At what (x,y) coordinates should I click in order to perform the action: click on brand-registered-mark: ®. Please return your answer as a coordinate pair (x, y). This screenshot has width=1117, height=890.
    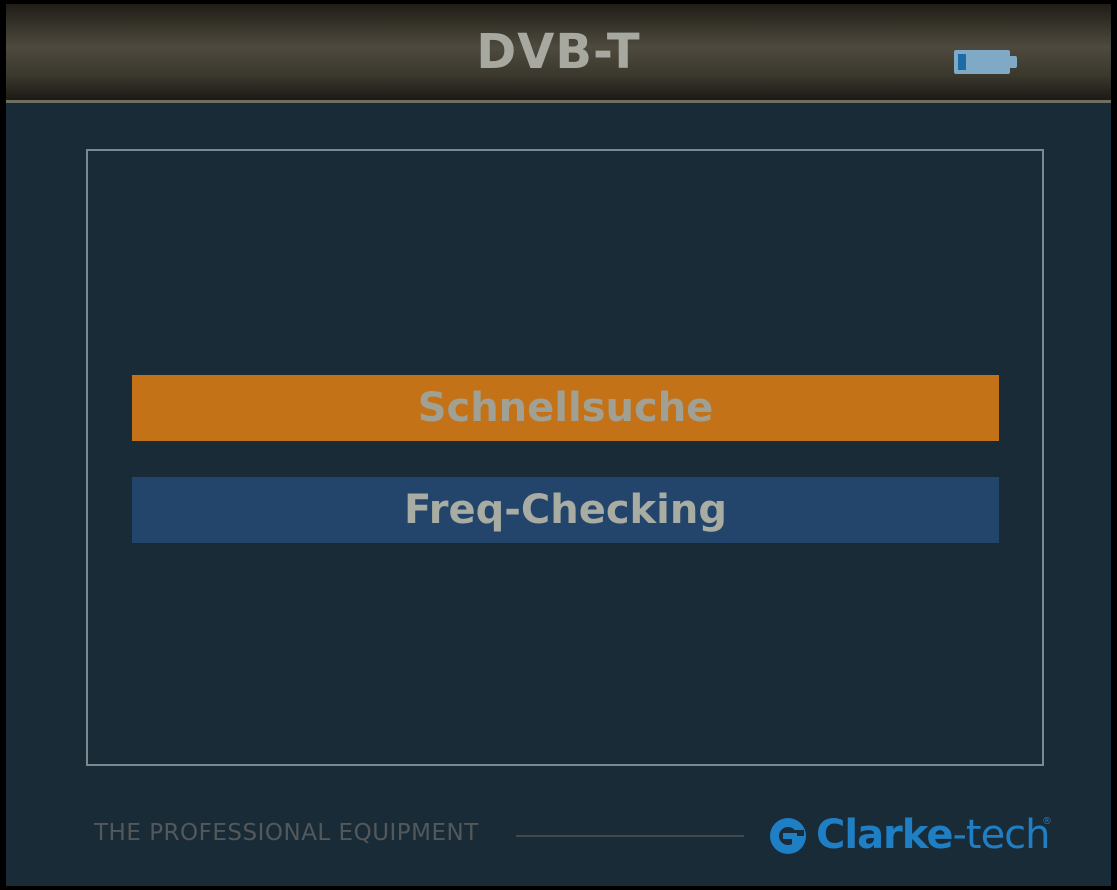
    Looking at the image, I should click on (1047, 821).